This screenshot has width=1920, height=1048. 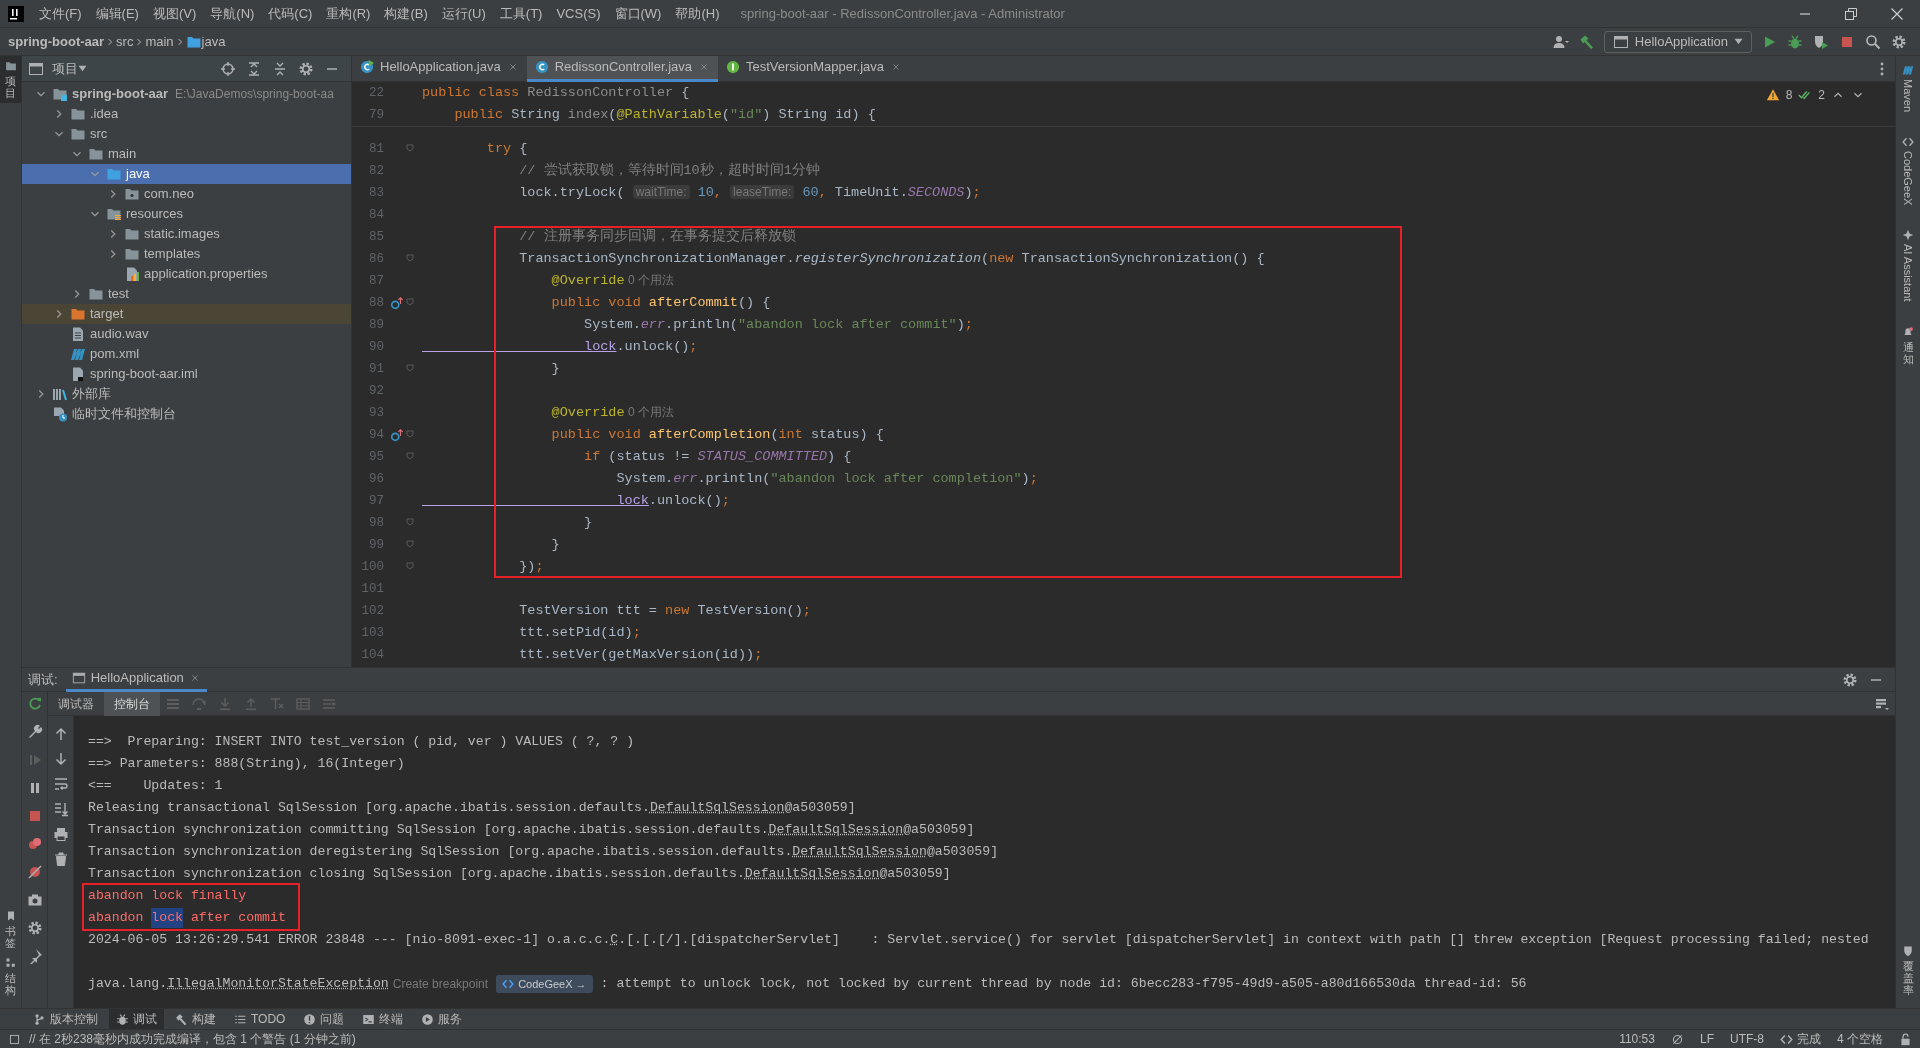 I want to click on collapse-all-icon, so click(x=280, y=68).